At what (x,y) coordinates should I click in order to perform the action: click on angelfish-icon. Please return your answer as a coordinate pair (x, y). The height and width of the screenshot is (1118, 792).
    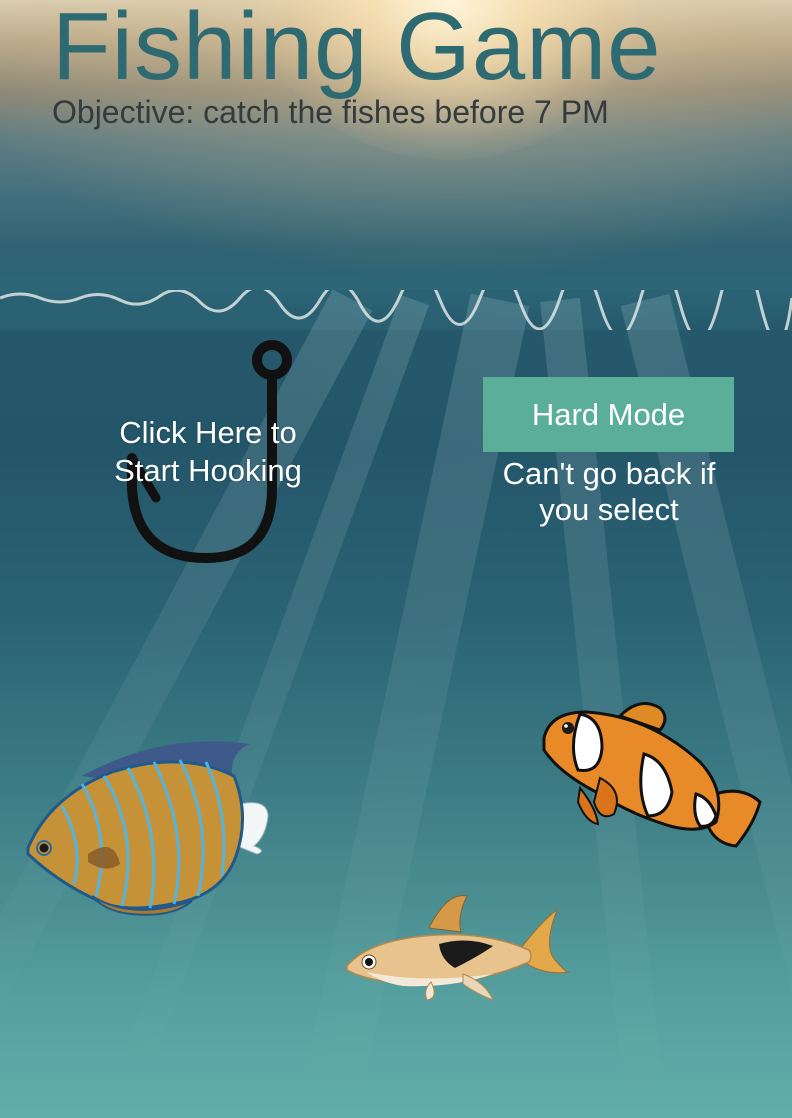
    Looking at the image, I should click on (147, 828).